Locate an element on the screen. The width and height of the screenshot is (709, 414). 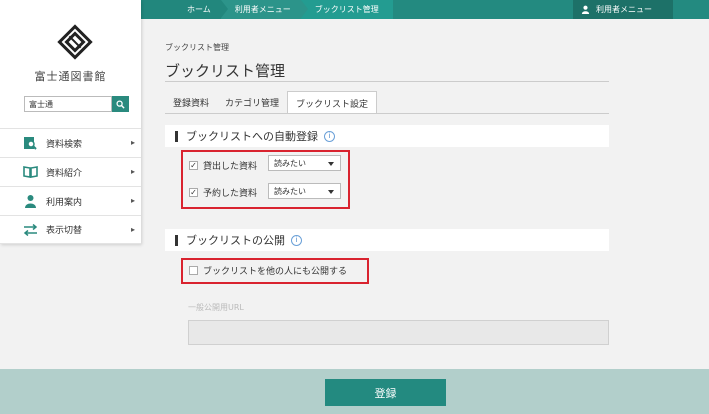
user-menu-label: 利用者メニュー is located at coordinates (624, 9).